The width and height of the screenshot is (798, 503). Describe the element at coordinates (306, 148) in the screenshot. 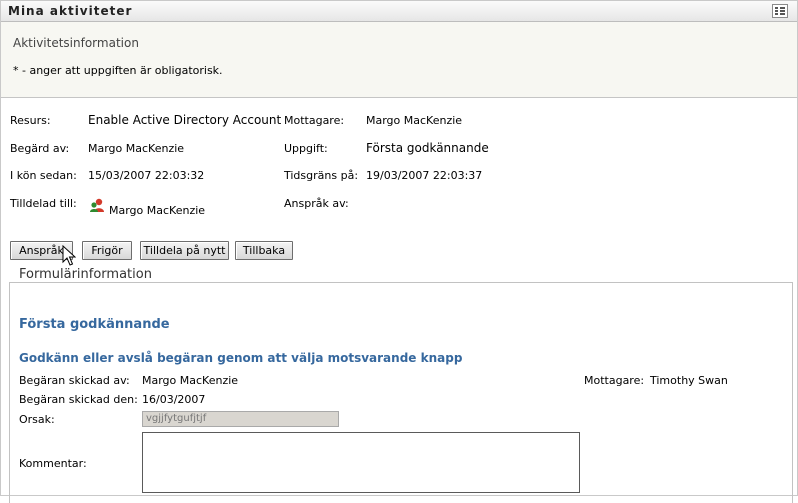

I see `uppgift-label: Uppgift:` at that location.